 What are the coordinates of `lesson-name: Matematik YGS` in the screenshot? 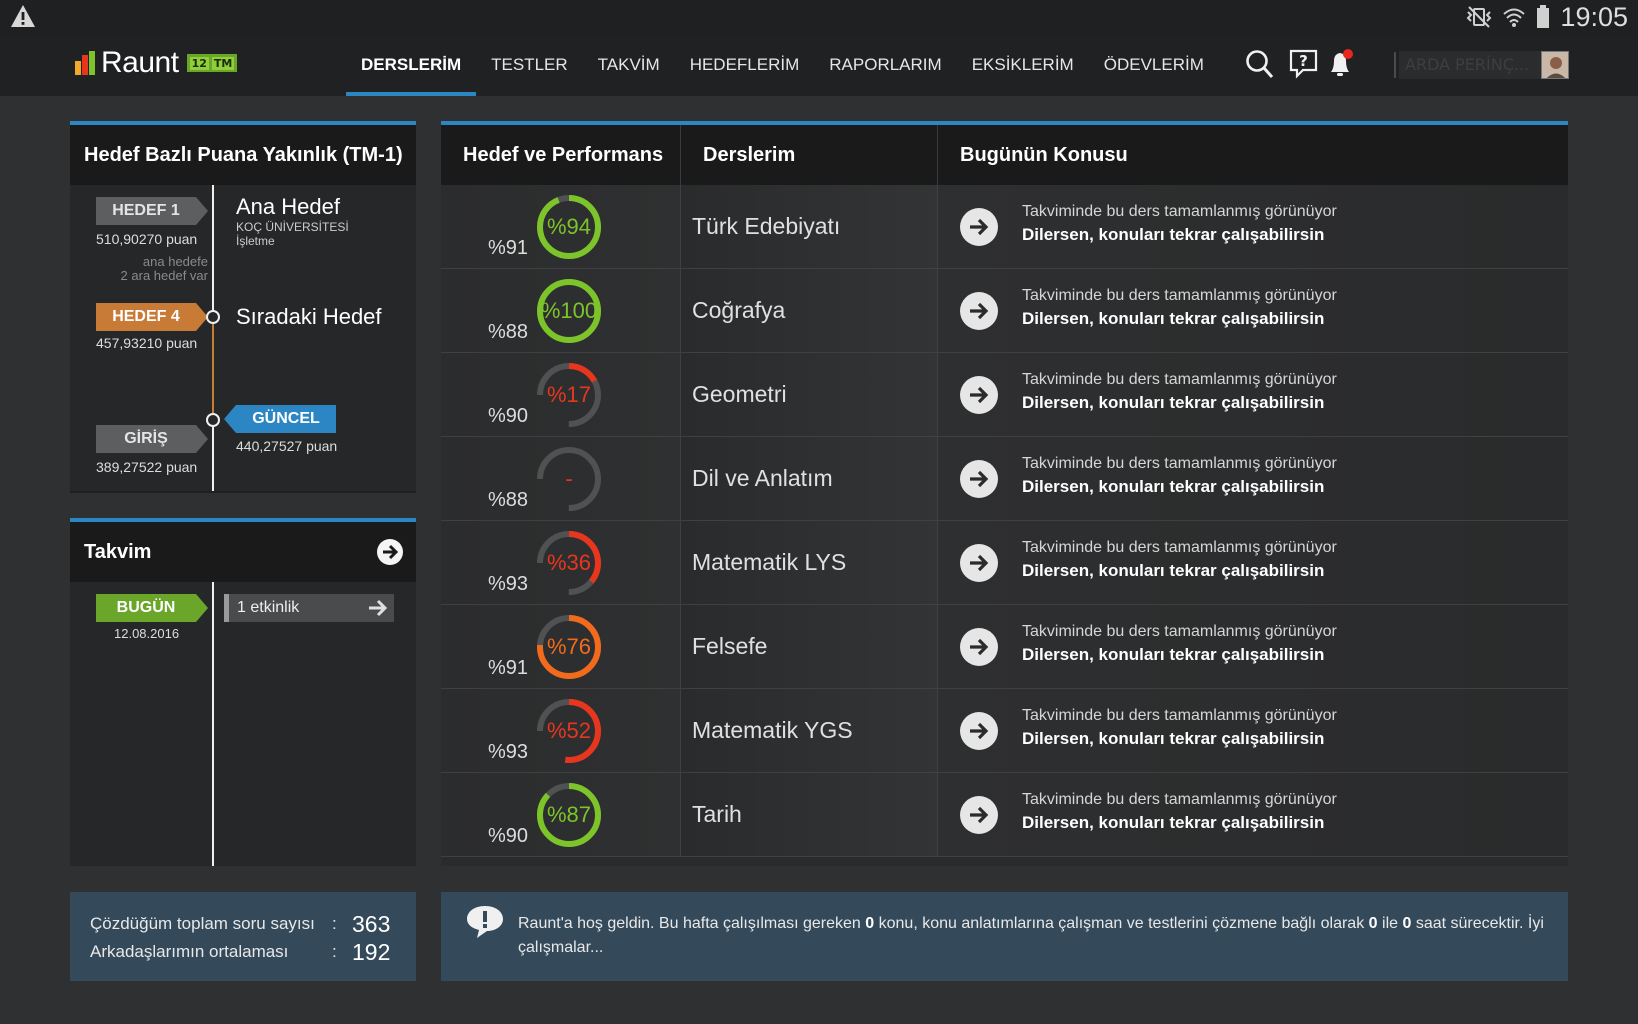 It's located at (809, 730).